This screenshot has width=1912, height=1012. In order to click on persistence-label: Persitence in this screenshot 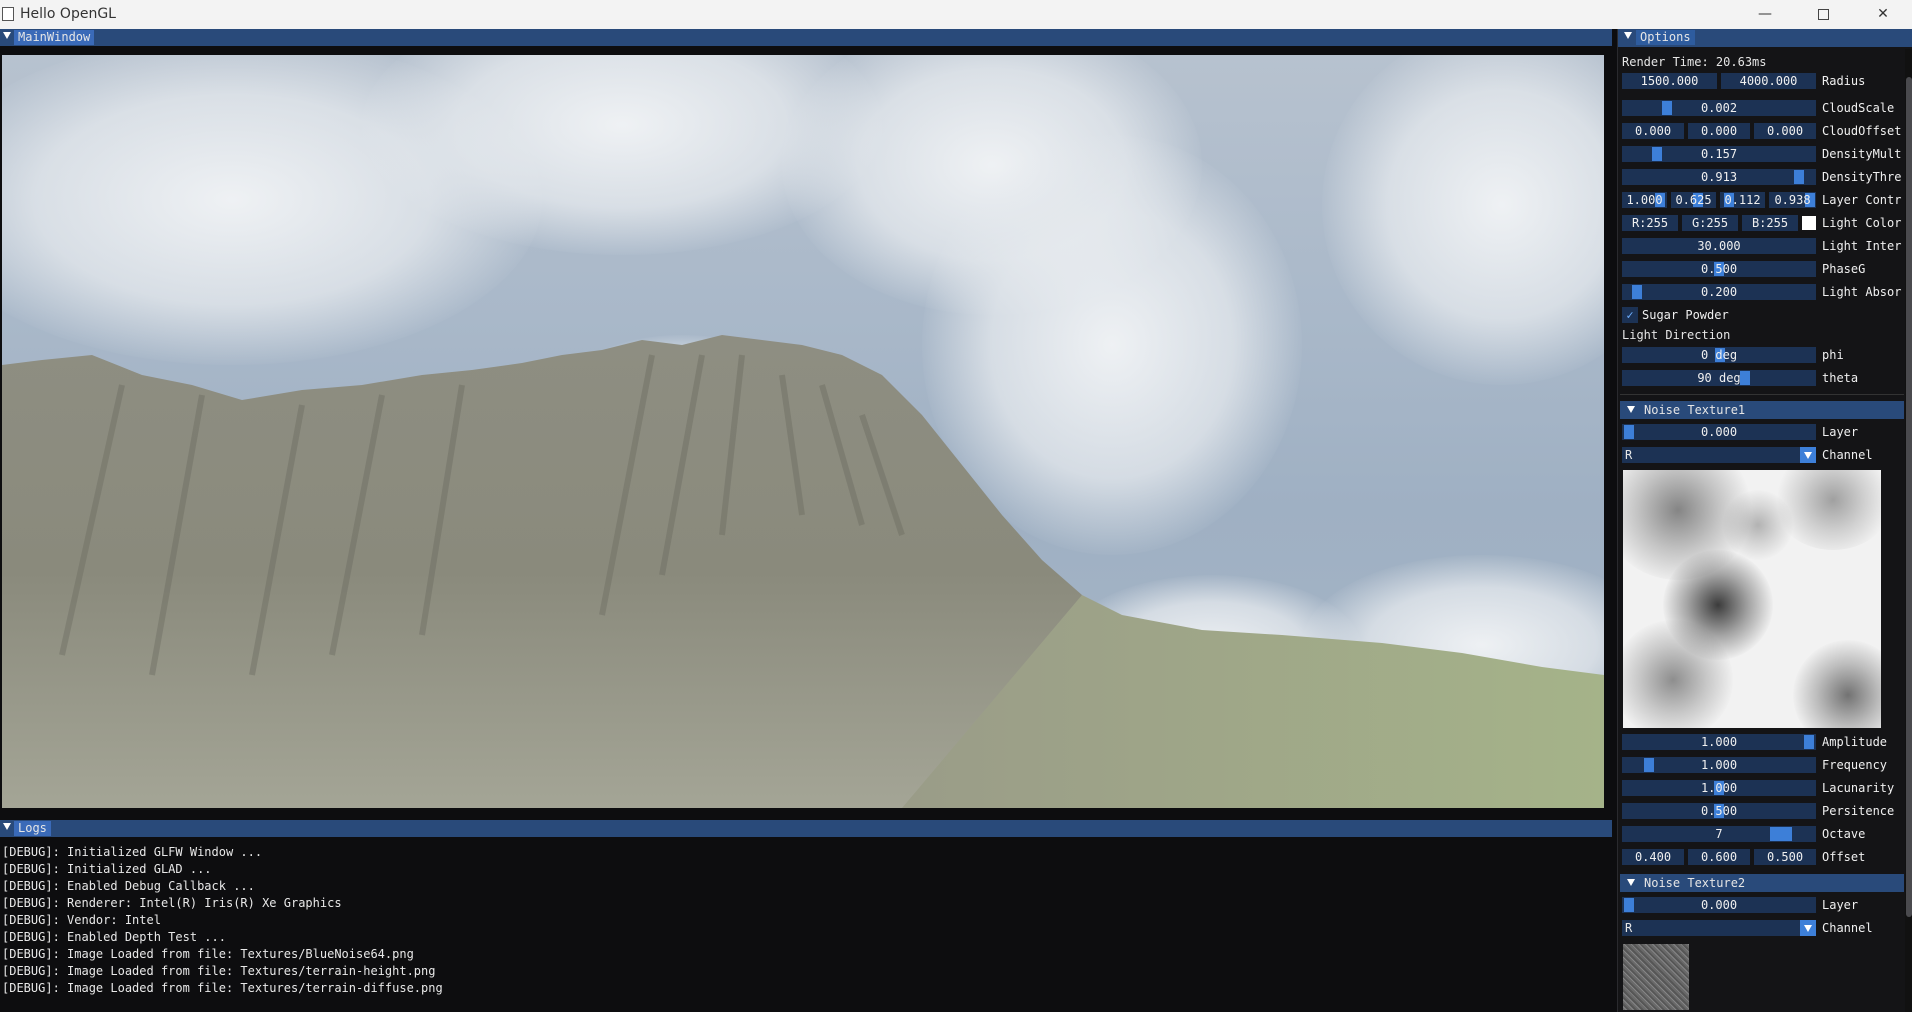, I will do `click(1858, 811)`.